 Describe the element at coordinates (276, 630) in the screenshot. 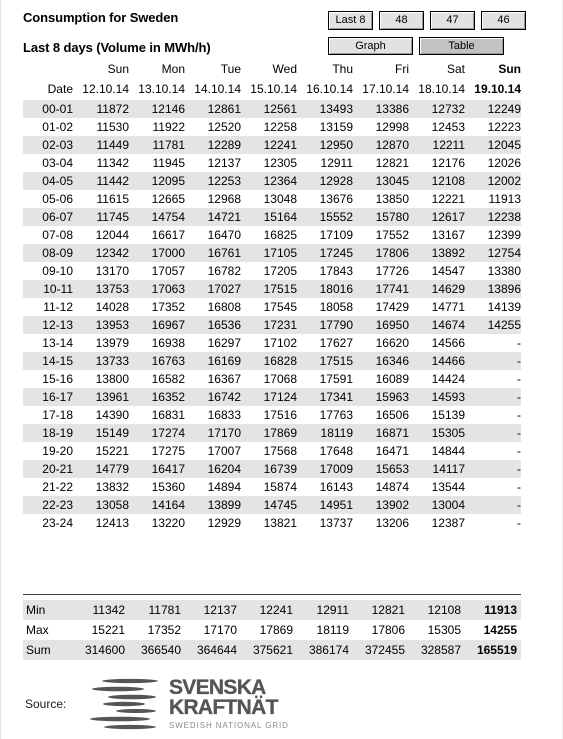

I see `summary-cell: 17869` at that location.